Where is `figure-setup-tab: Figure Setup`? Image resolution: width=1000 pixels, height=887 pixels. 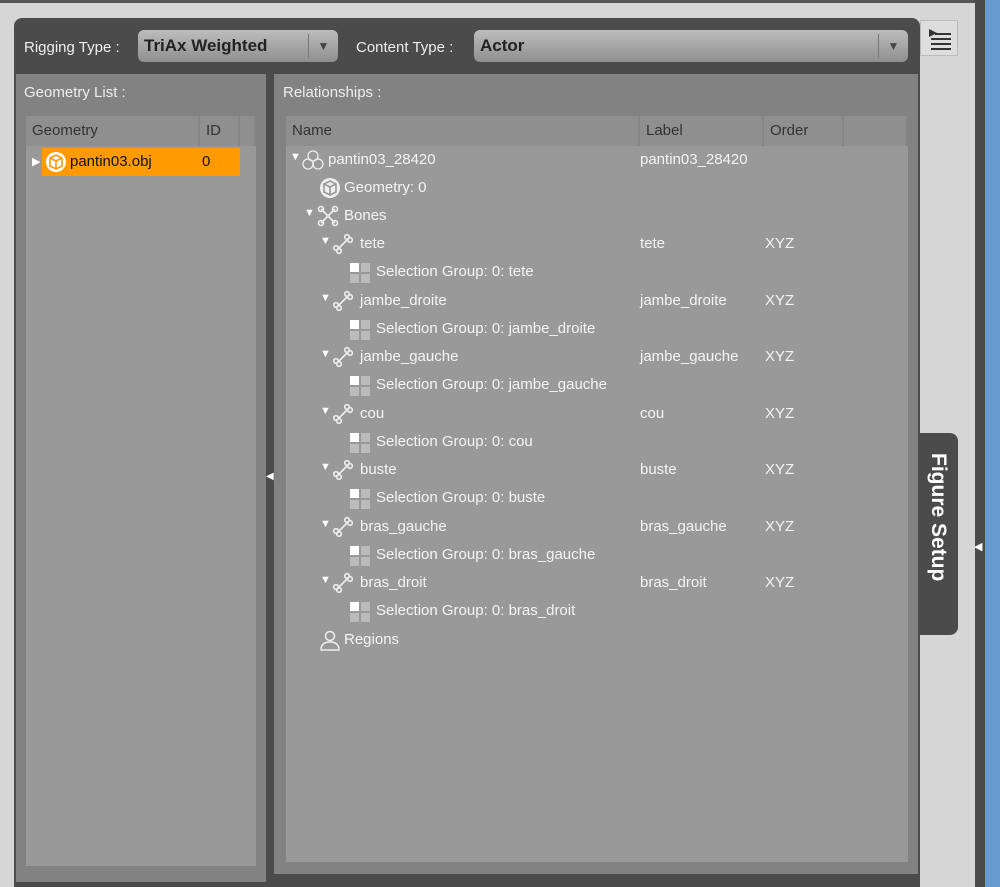 figure-setup-tab: Figure Setup is located at coordinates (938, 534).